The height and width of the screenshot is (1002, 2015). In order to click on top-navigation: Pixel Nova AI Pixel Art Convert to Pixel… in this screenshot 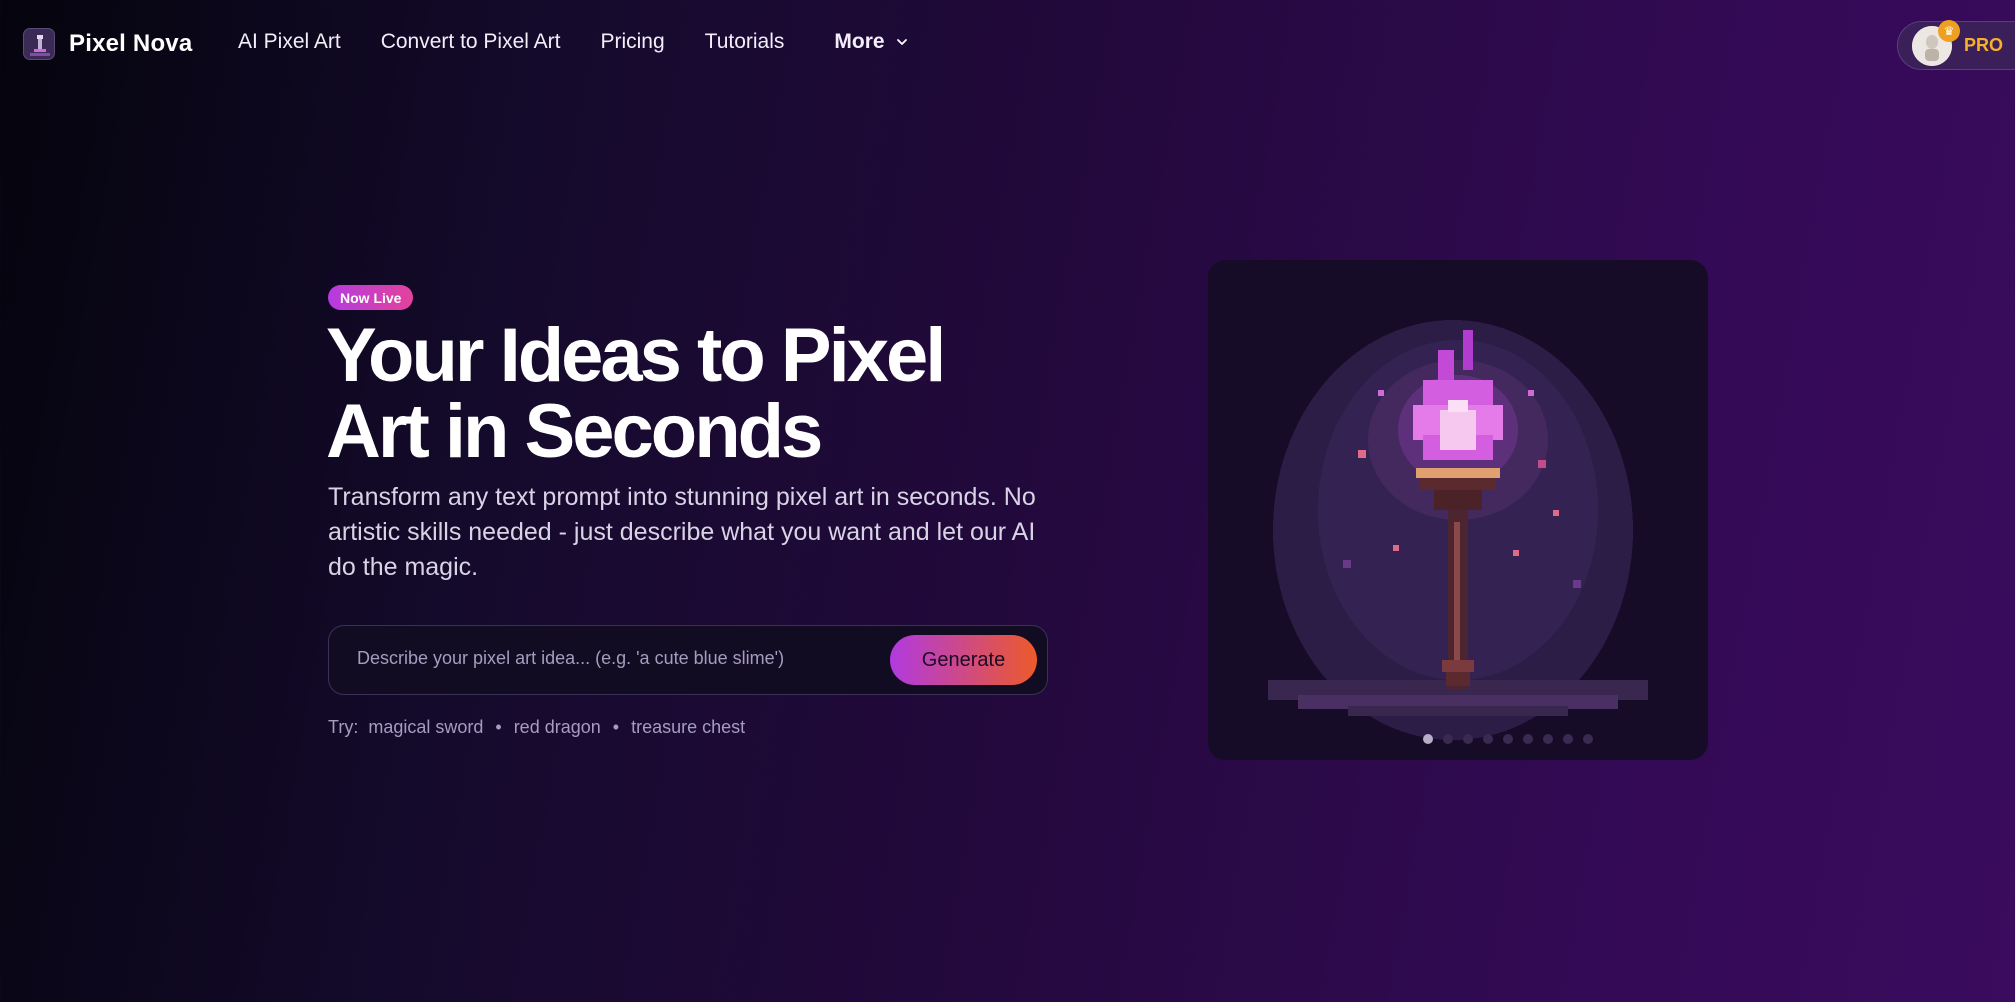, I will do `click(1007, 45)`.